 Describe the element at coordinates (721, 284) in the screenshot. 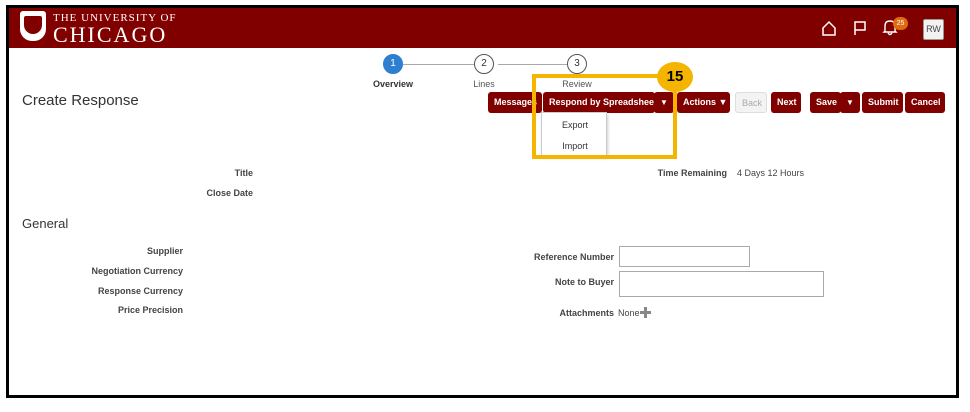

I see `note-to-buyer-textarea` at that location.